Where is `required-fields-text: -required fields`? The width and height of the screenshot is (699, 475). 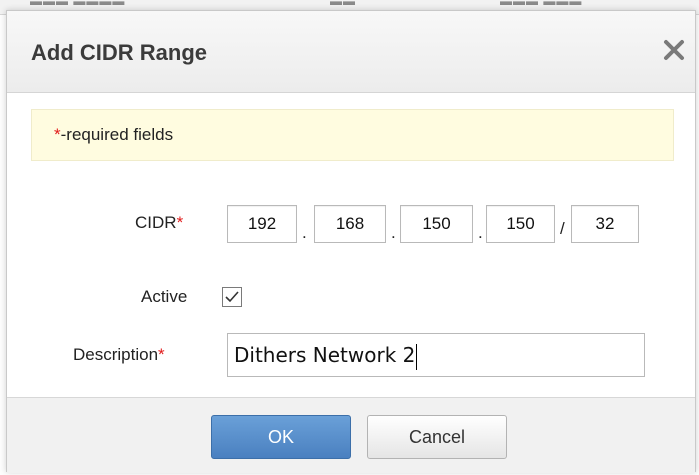 required-fields-text: -required fields is located at coordinates (117, 134).